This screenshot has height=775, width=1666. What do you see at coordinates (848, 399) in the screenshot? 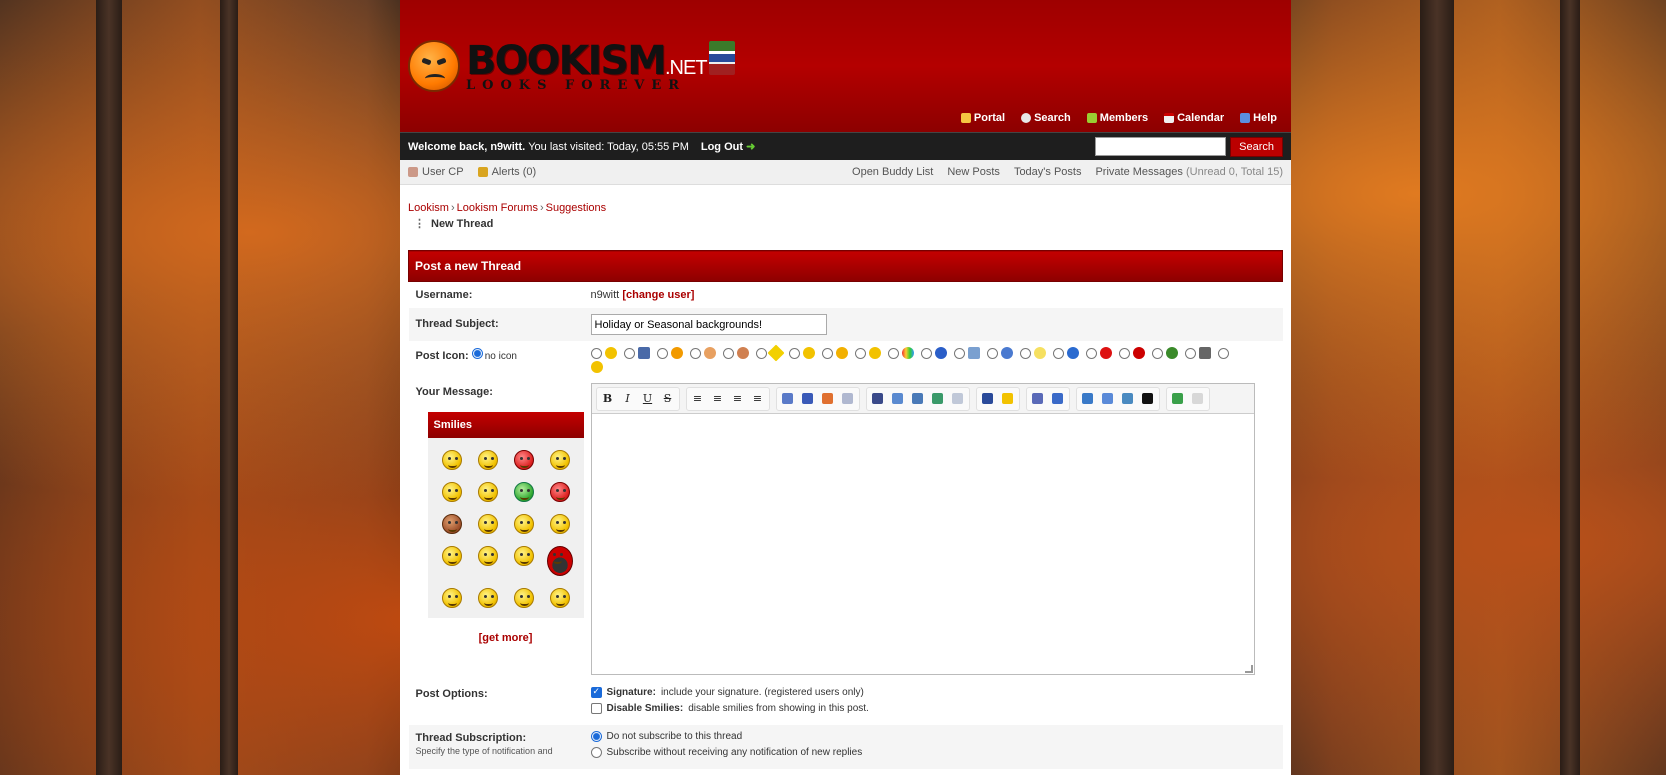
I see `remove-format-icon` at bounding box center [848, 399].